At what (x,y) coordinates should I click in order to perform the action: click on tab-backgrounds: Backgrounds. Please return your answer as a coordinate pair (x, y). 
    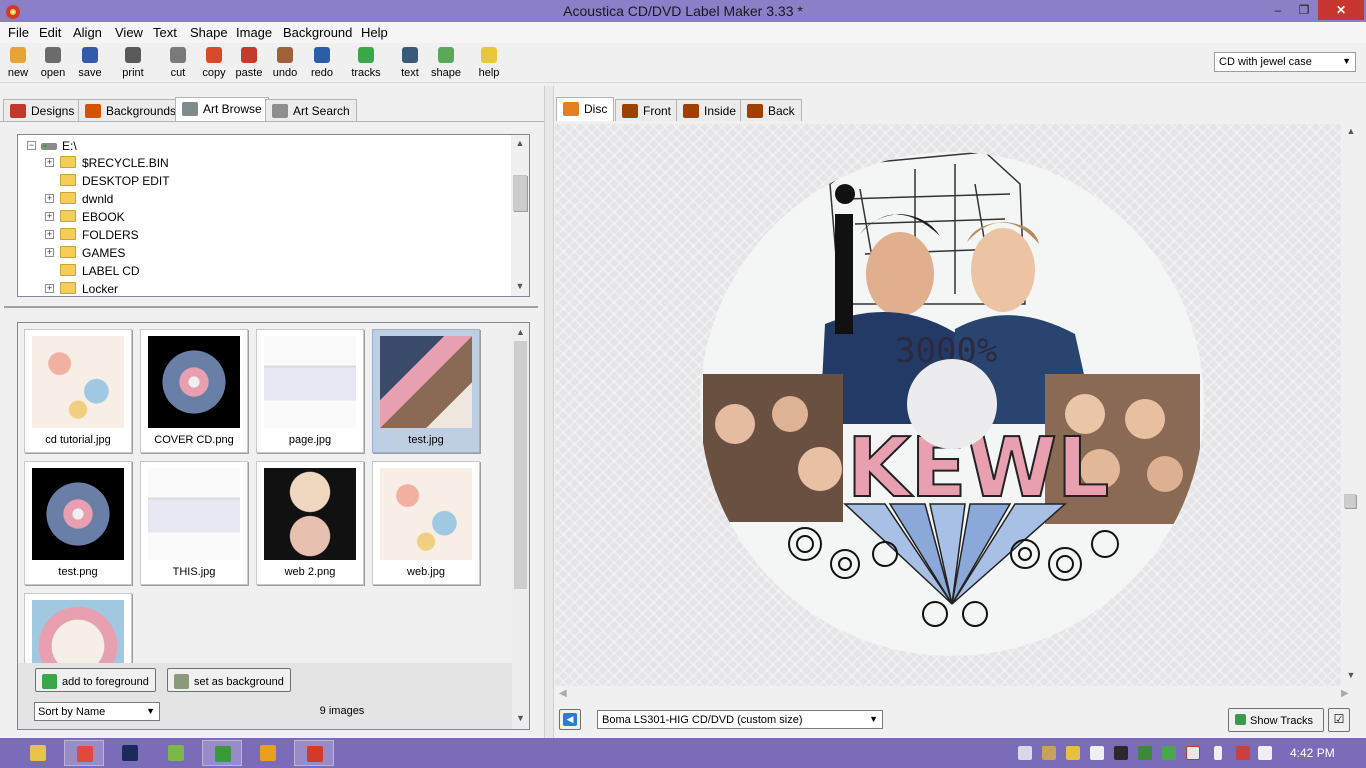
    Looking at the image, I should click on (131, 110).